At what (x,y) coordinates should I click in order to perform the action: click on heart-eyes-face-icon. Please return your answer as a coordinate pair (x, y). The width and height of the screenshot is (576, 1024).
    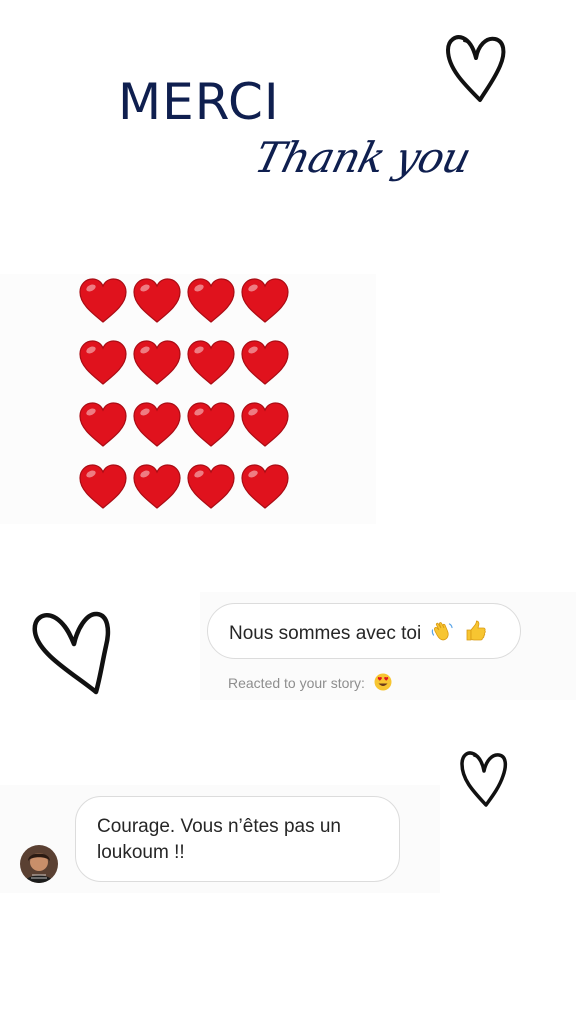
    Looking at the image, I should click on (383, 683).